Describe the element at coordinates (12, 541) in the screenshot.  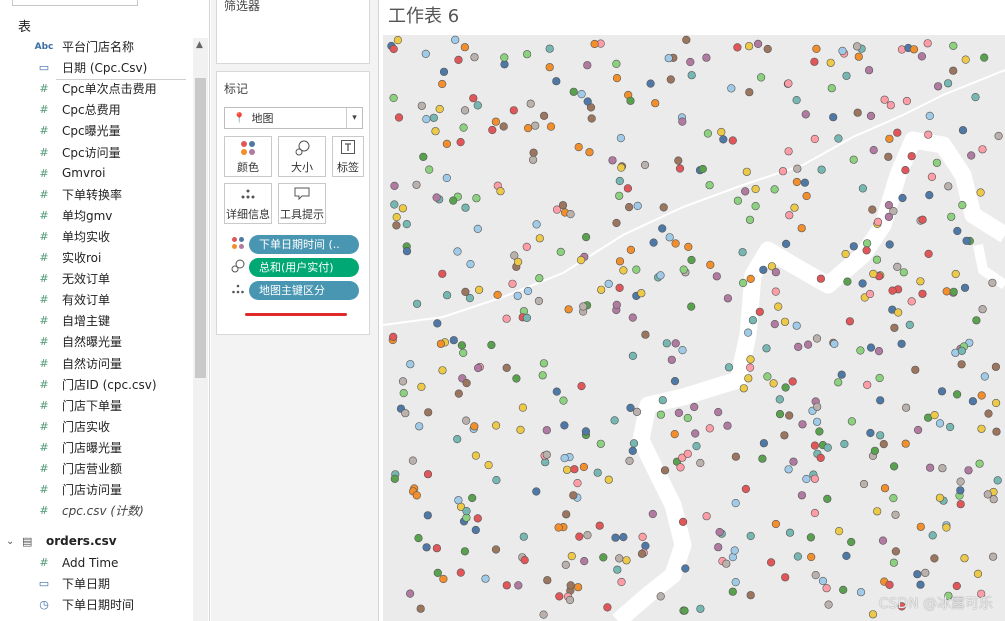
I see `chevron-down-icon: ⌄` at that location.